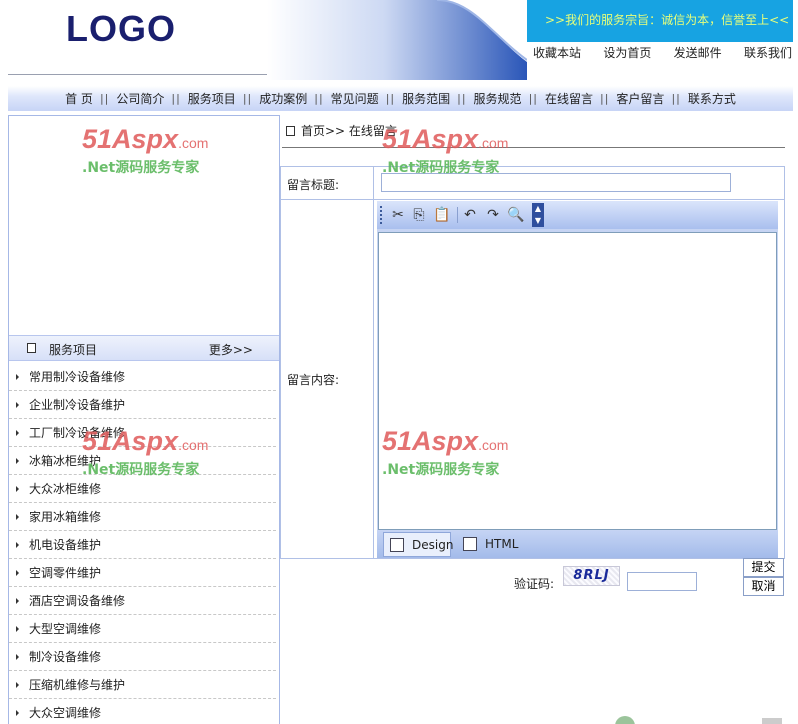  What do you see at coordinates (65, 489) in the screenshot?
I see `list-item-label: 大众冰柜维修` at bounding box center [65, 489].